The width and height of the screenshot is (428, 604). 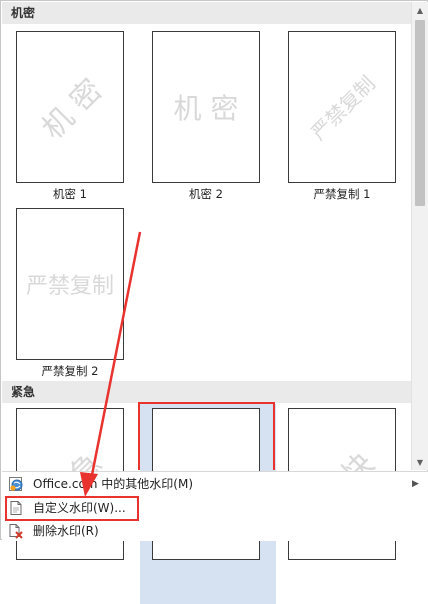 I want to click on vertical-scrollbar: ▲ ▼, so click(x=419, y=236).